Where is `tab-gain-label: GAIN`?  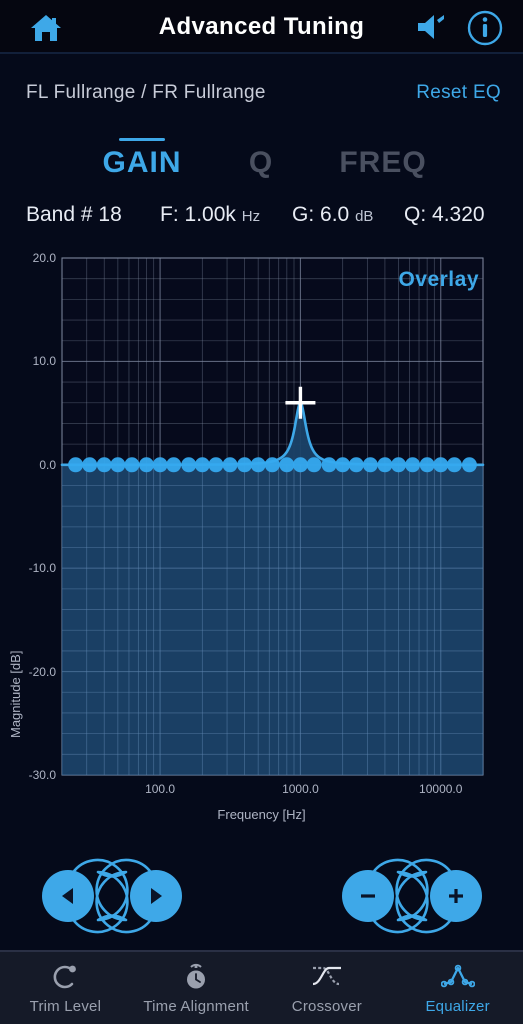 tab-gain-label: GAIN is located at coordinates (142, 162).